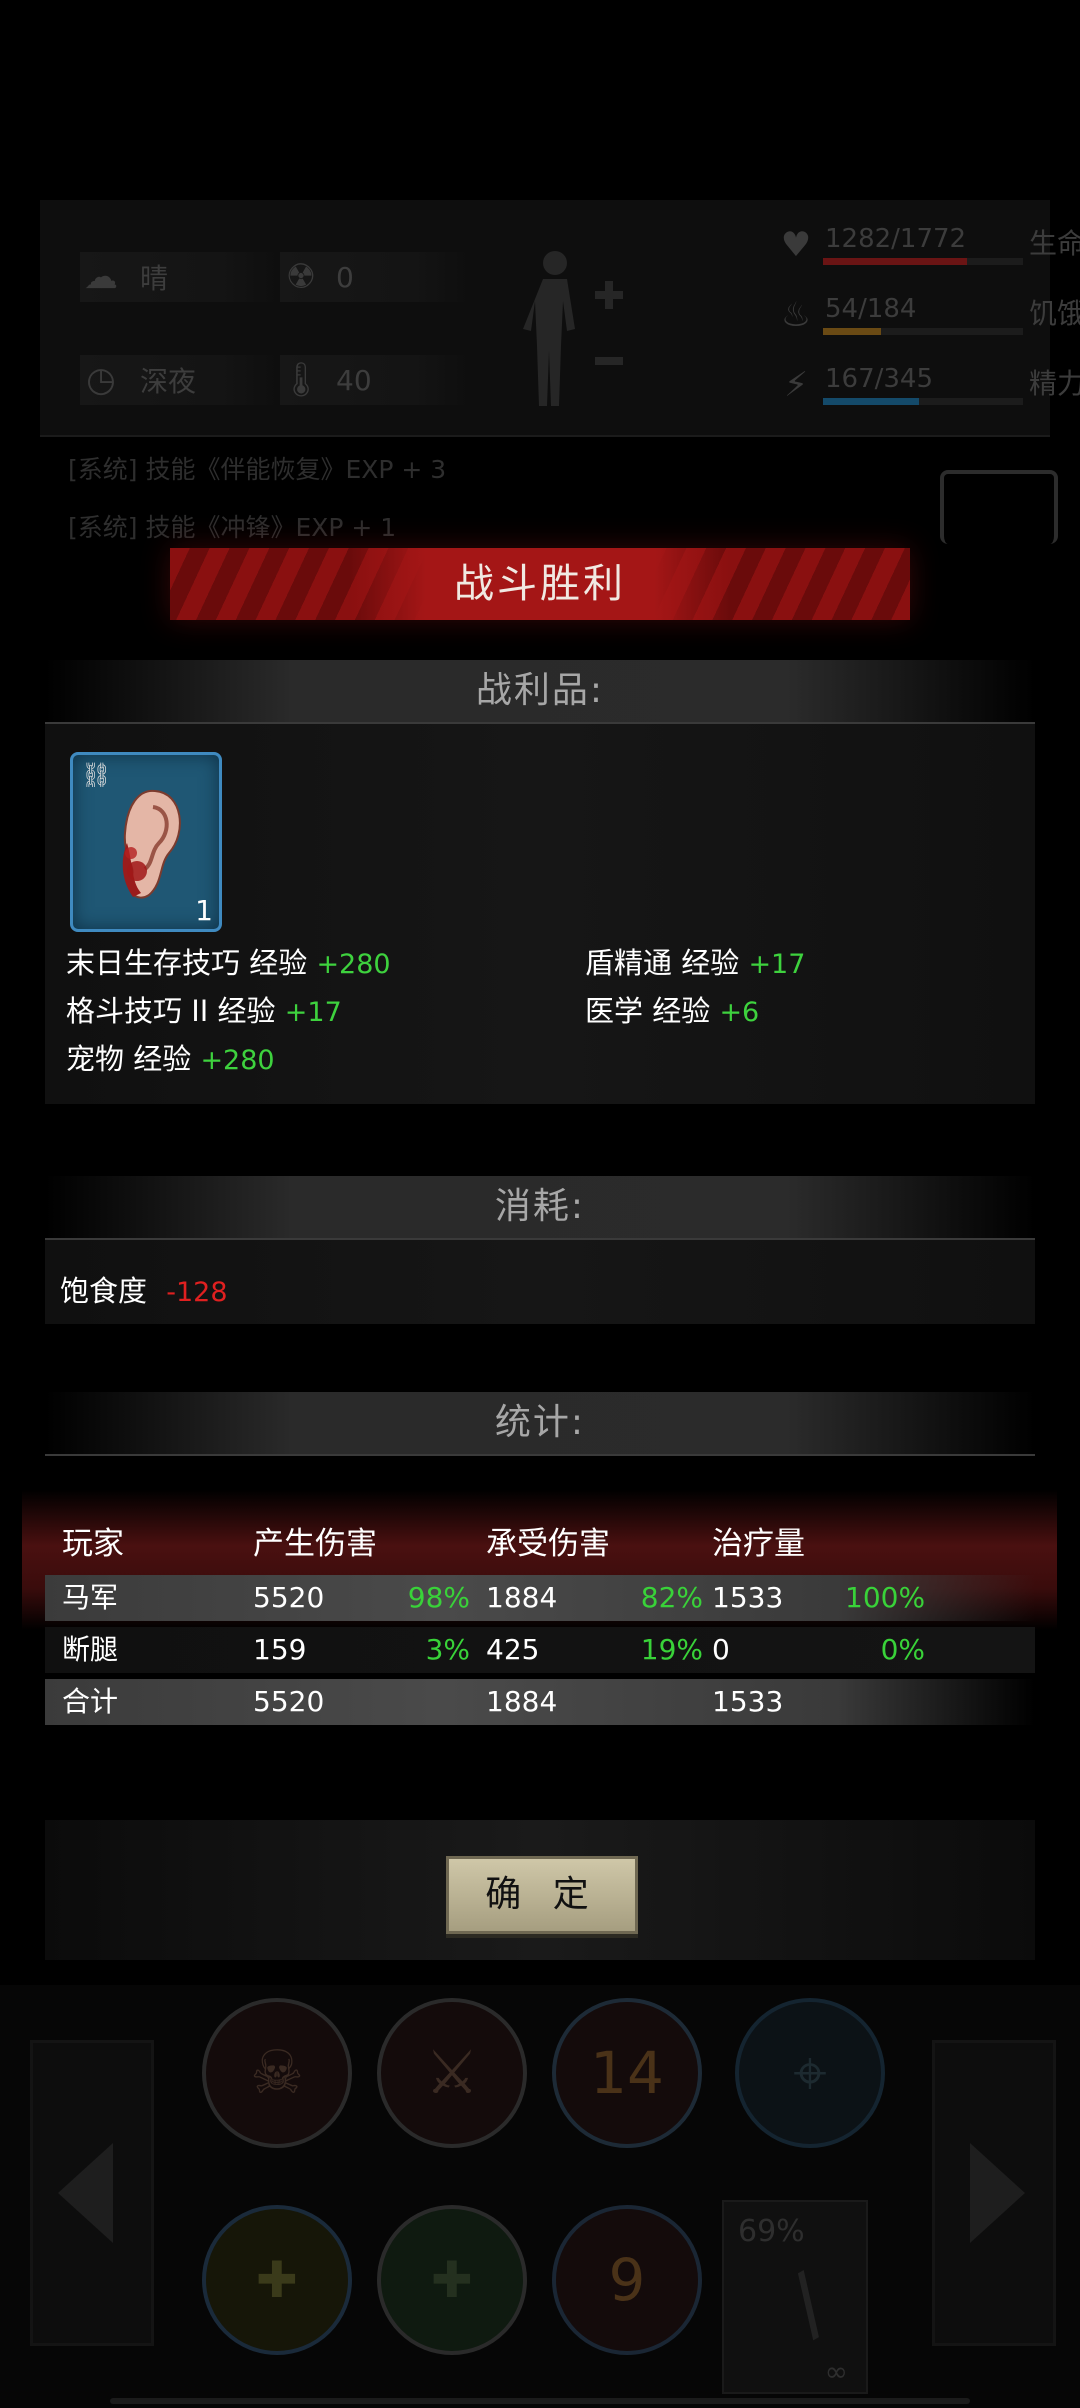  I want to click on brain-icon: ⚡, so click(796, 385).